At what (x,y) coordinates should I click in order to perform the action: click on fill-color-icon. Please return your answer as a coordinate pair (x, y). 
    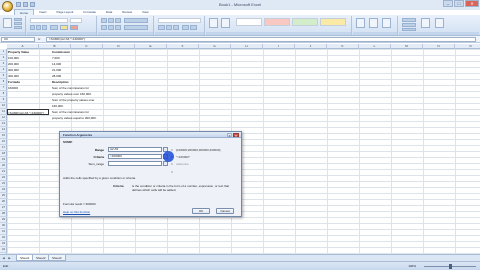
    Looking at the image, I should click on (64, 27).